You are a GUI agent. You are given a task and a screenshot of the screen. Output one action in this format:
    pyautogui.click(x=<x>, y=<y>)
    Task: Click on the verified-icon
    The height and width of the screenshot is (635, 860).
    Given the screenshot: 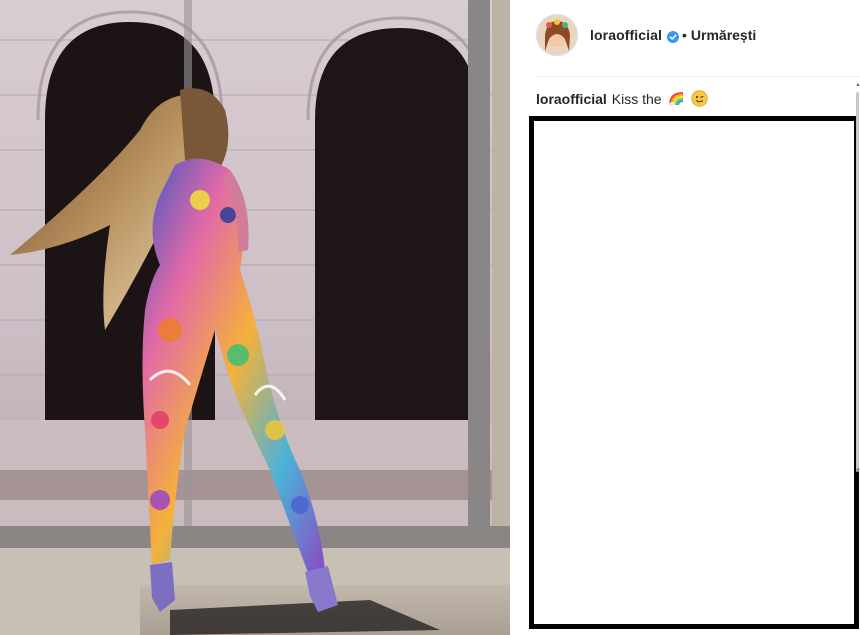 What is the action you would take?
    pyautogui.click(x=673, y=36)
    